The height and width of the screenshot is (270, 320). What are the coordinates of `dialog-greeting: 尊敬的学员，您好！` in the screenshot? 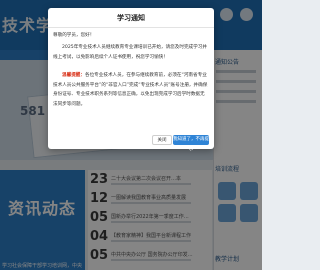 It's located at (74, 35).